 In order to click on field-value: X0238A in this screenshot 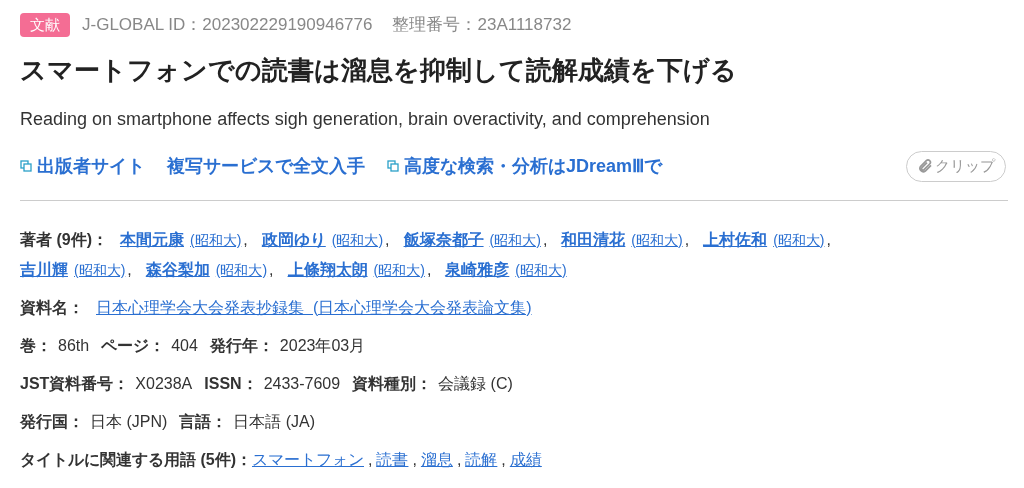, I will do `click(164, 383)`.